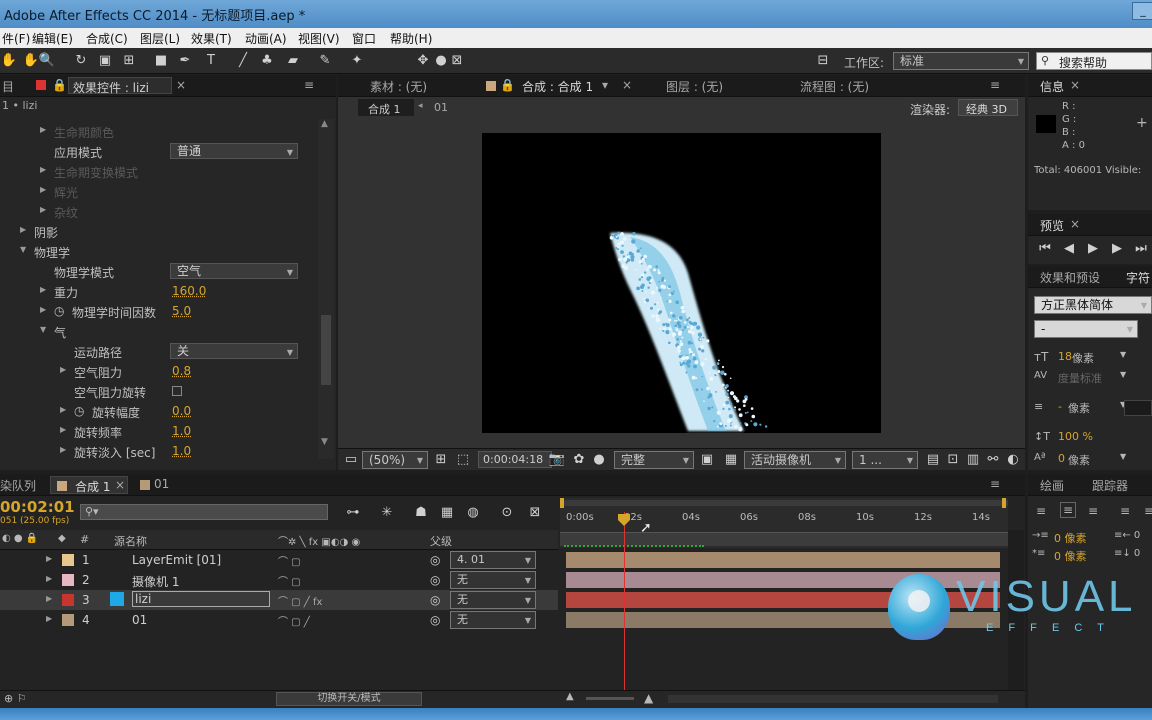  I want to click on menu-animation: 动画(A), so click(266, 38).